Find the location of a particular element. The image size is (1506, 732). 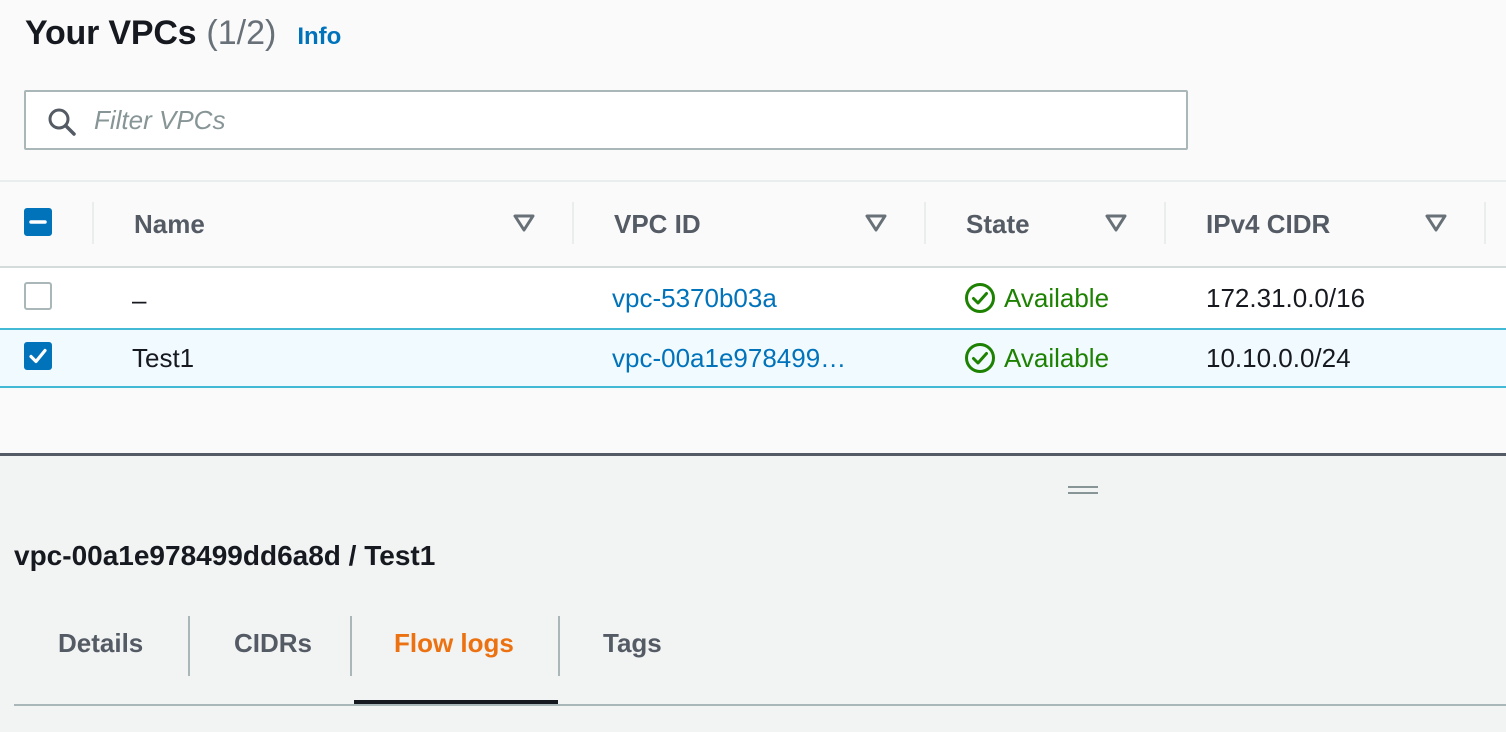

tab-details: Details is located at coordinates (100, 643).